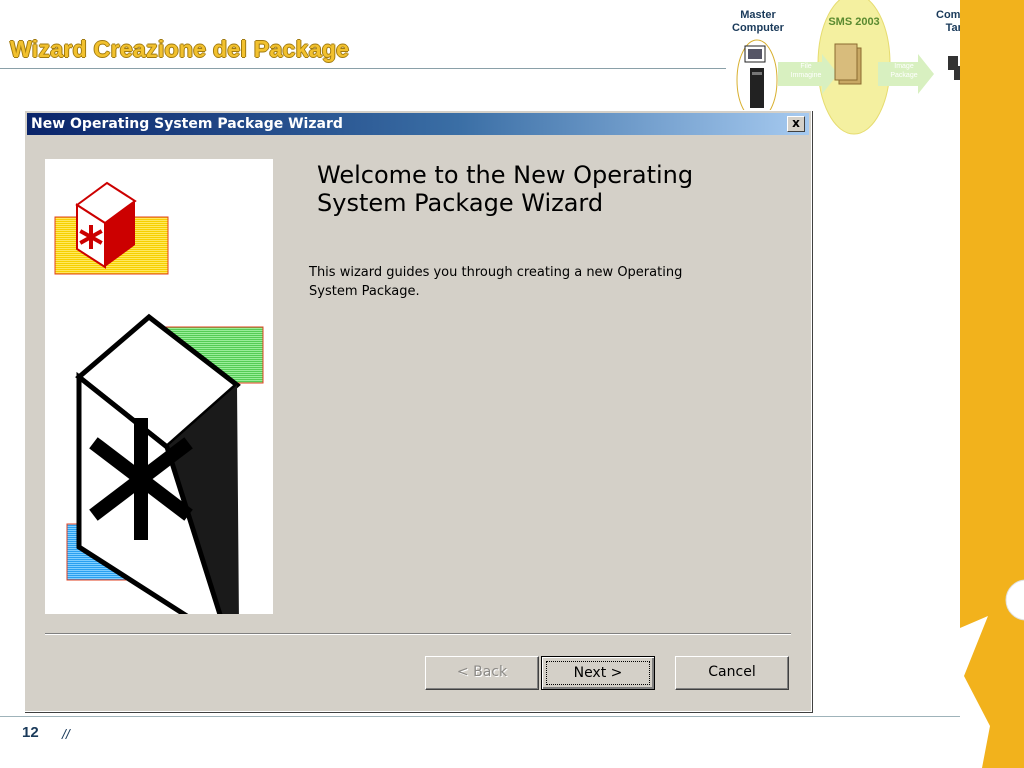  Describe the element at coordinates (904, 75) in the screenshot. I see `arrow2-label-line2: Package` at that location.